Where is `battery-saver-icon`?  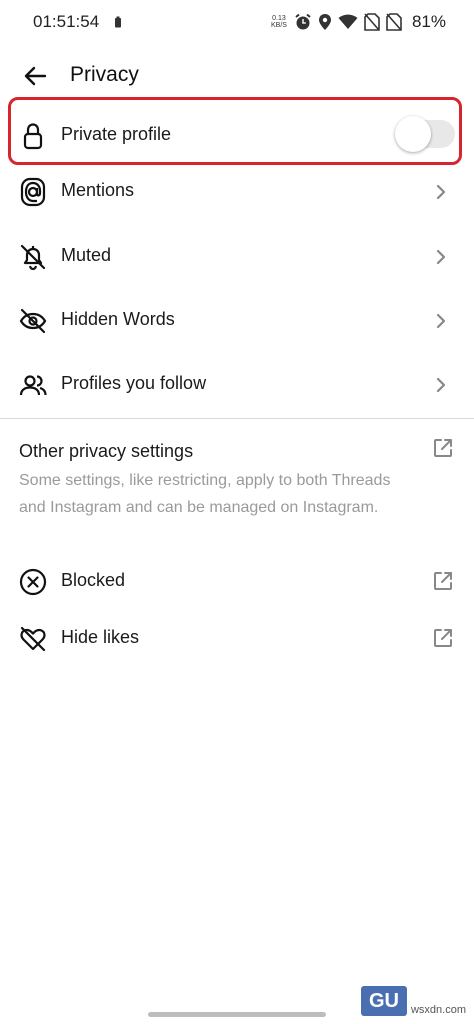 battery-saver-icon is located at coordinates (118, 24).